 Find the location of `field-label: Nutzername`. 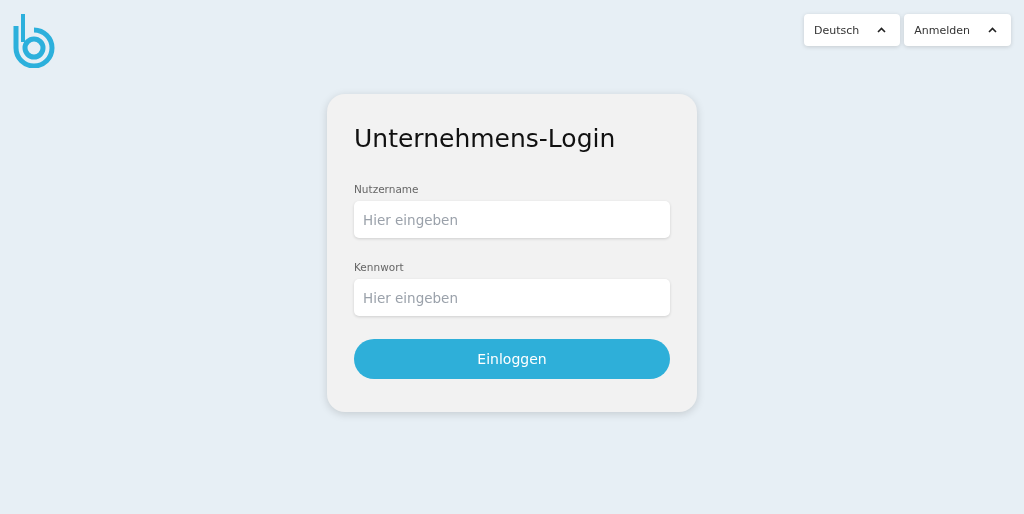

field-label: Nutzername is located at coordinates (387, 189).